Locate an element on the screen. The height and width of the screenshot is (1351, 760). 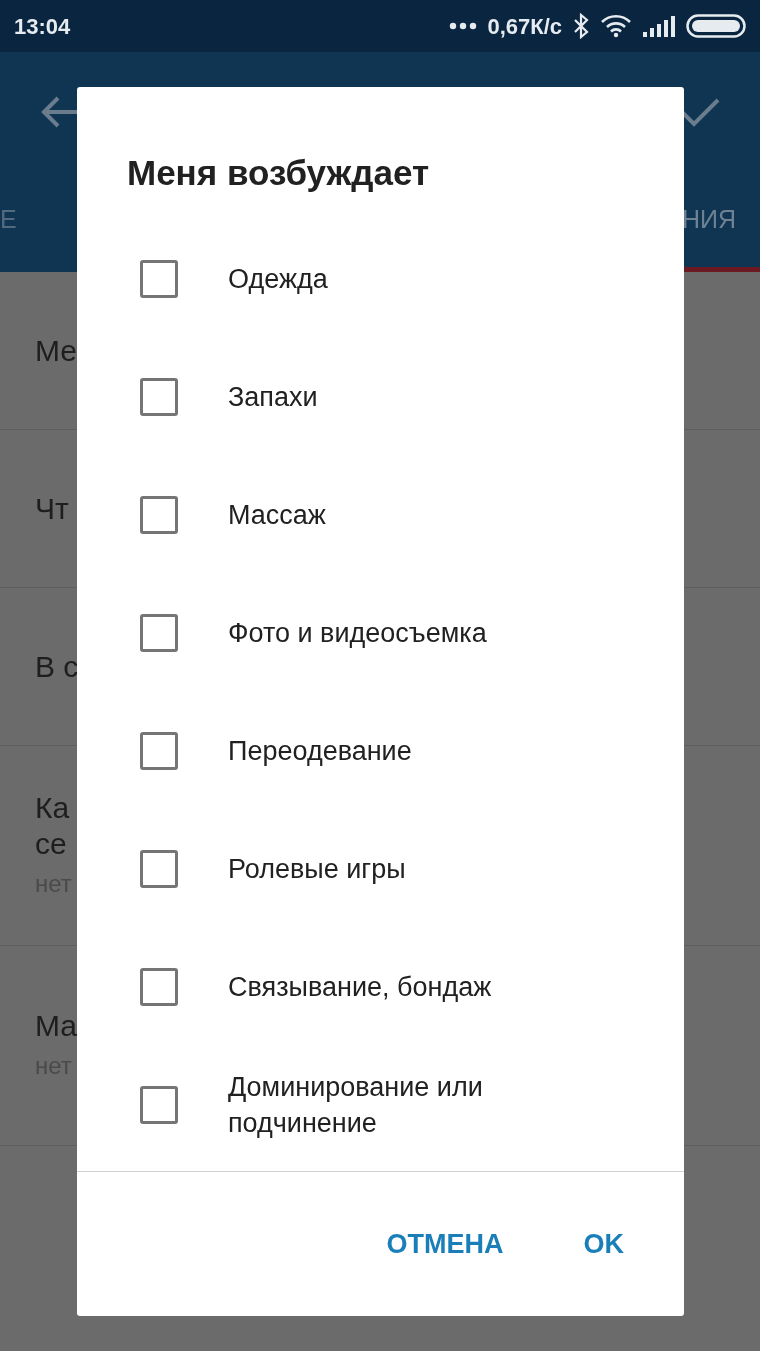
option-label: Связывание, бондаж is located at coordinates (360, 987).